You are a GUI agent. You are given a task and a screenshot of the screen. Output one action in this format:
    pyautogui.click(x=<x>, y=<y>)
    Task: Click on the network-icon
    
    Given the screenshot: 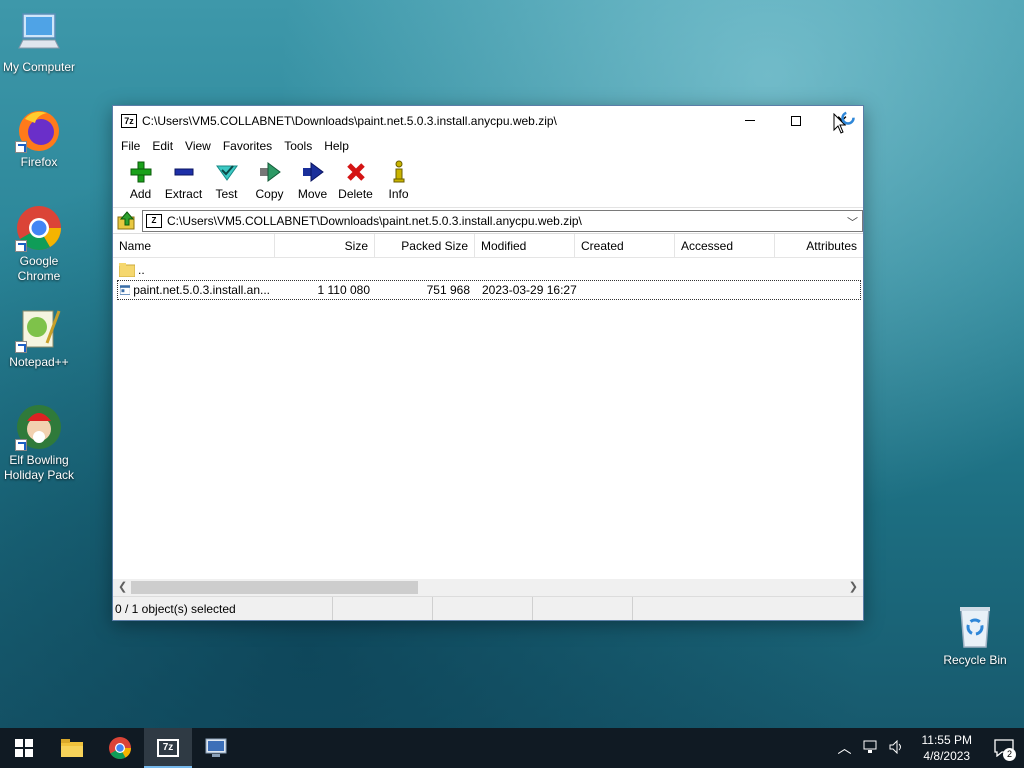 What is the action you would take?
    pyautogui.click(x=871, y=748)
    